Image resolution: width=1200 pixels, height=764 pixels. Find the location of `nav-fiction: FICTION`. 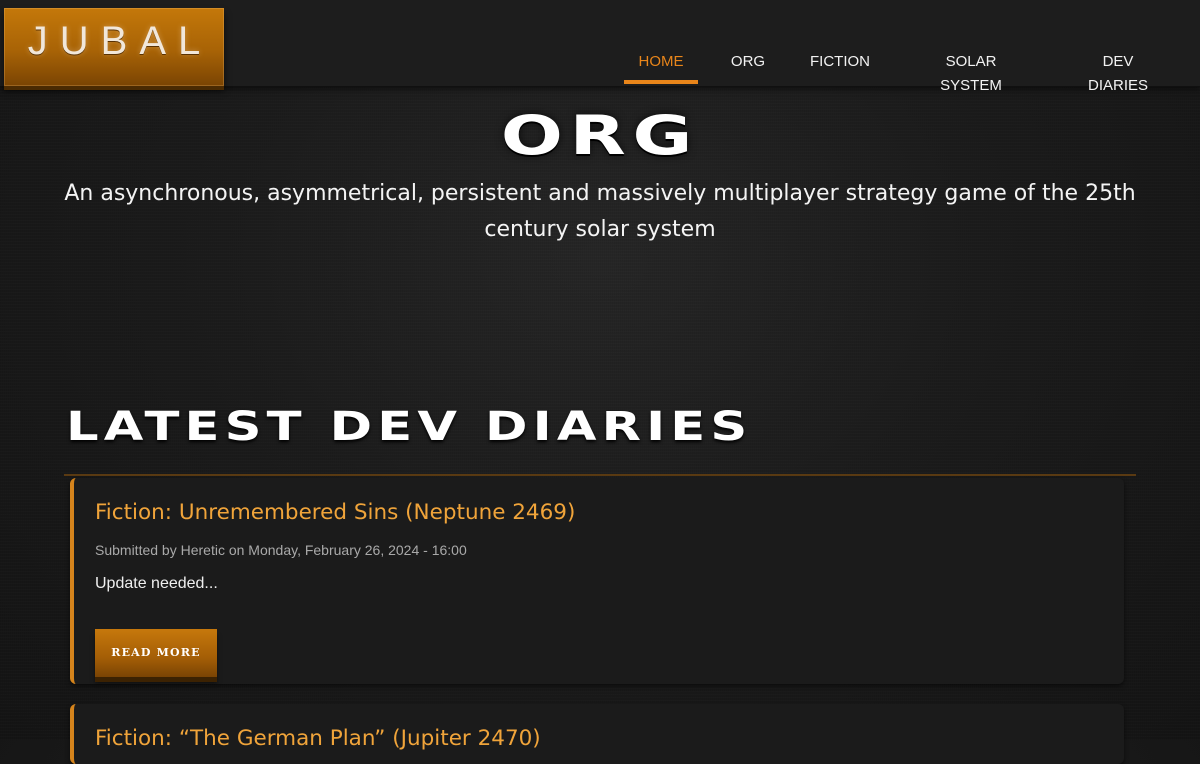

nav-fiction: FICTION is located at coordinates (840, 67).